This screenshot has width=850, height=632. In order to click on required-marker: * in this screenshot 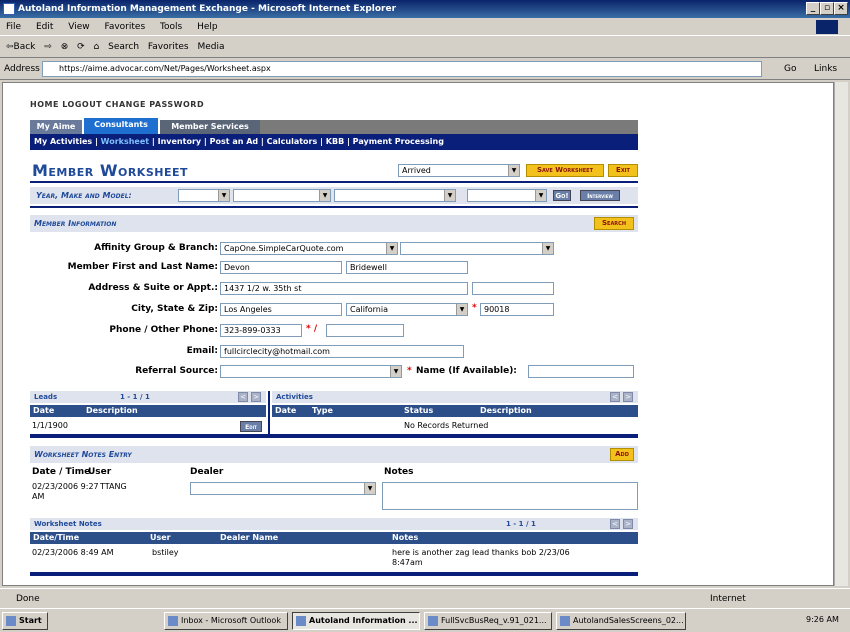, I will do `click(409, 371)`.